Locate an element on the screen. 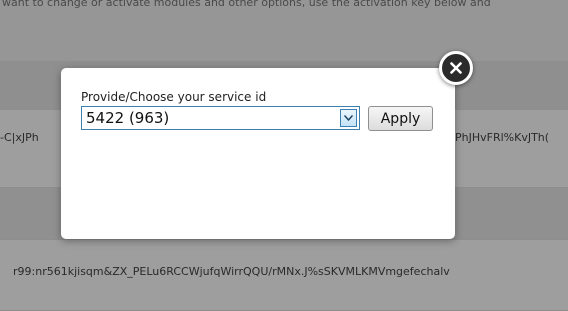  service-id-selected-value: 5422 (963) is located at coordinates (128, 118).